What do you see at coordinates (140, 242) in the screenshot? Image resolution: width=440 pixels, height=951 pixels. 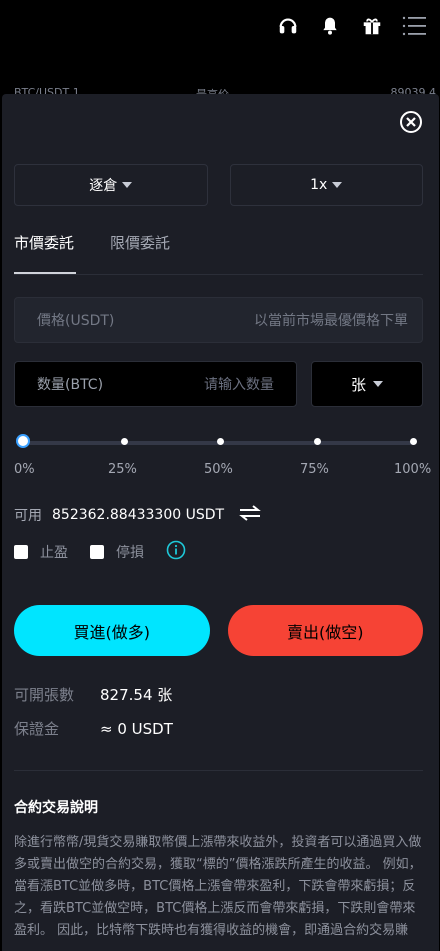 I see `tab-limit-order: 限價委託` at bounding box center [140, 242].